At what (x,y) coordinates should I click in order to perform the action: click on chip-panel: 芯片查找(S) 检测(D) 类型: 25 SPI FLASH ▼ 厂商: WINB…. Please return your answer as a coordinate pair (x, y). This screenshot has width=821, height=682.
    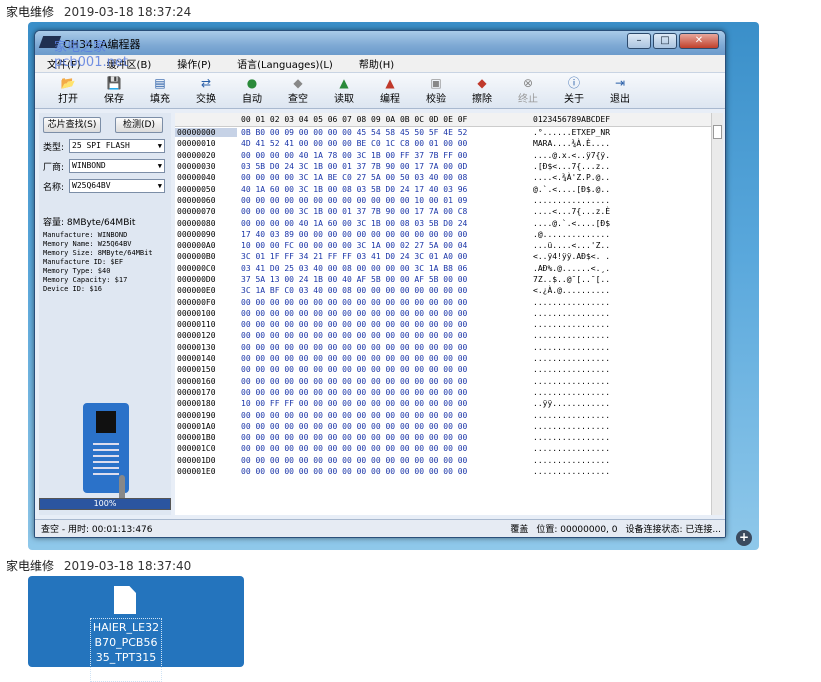
    Looking at the image, I should click on (105, 314).